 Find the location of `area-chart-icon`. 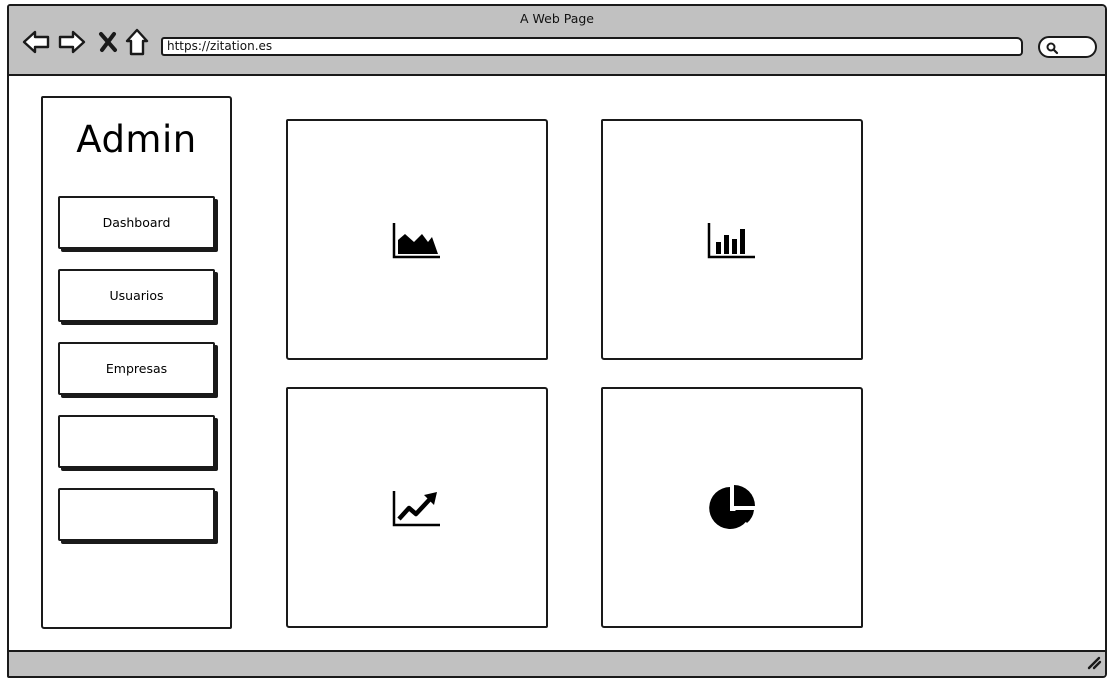

area-chart-icon is located at coordinates (416, 240).